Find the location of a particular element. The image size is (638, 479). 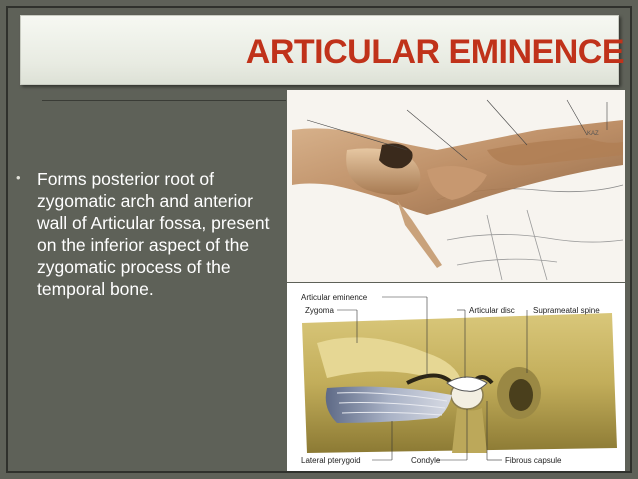

label-lateral-pterygoid: Lateral pterygoid is located at coordinates (331, 460).